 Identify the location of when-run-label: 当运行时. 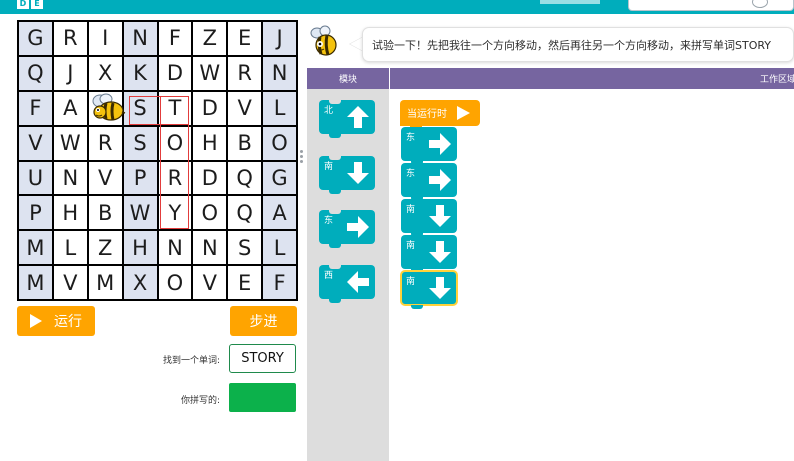
(427, 114).